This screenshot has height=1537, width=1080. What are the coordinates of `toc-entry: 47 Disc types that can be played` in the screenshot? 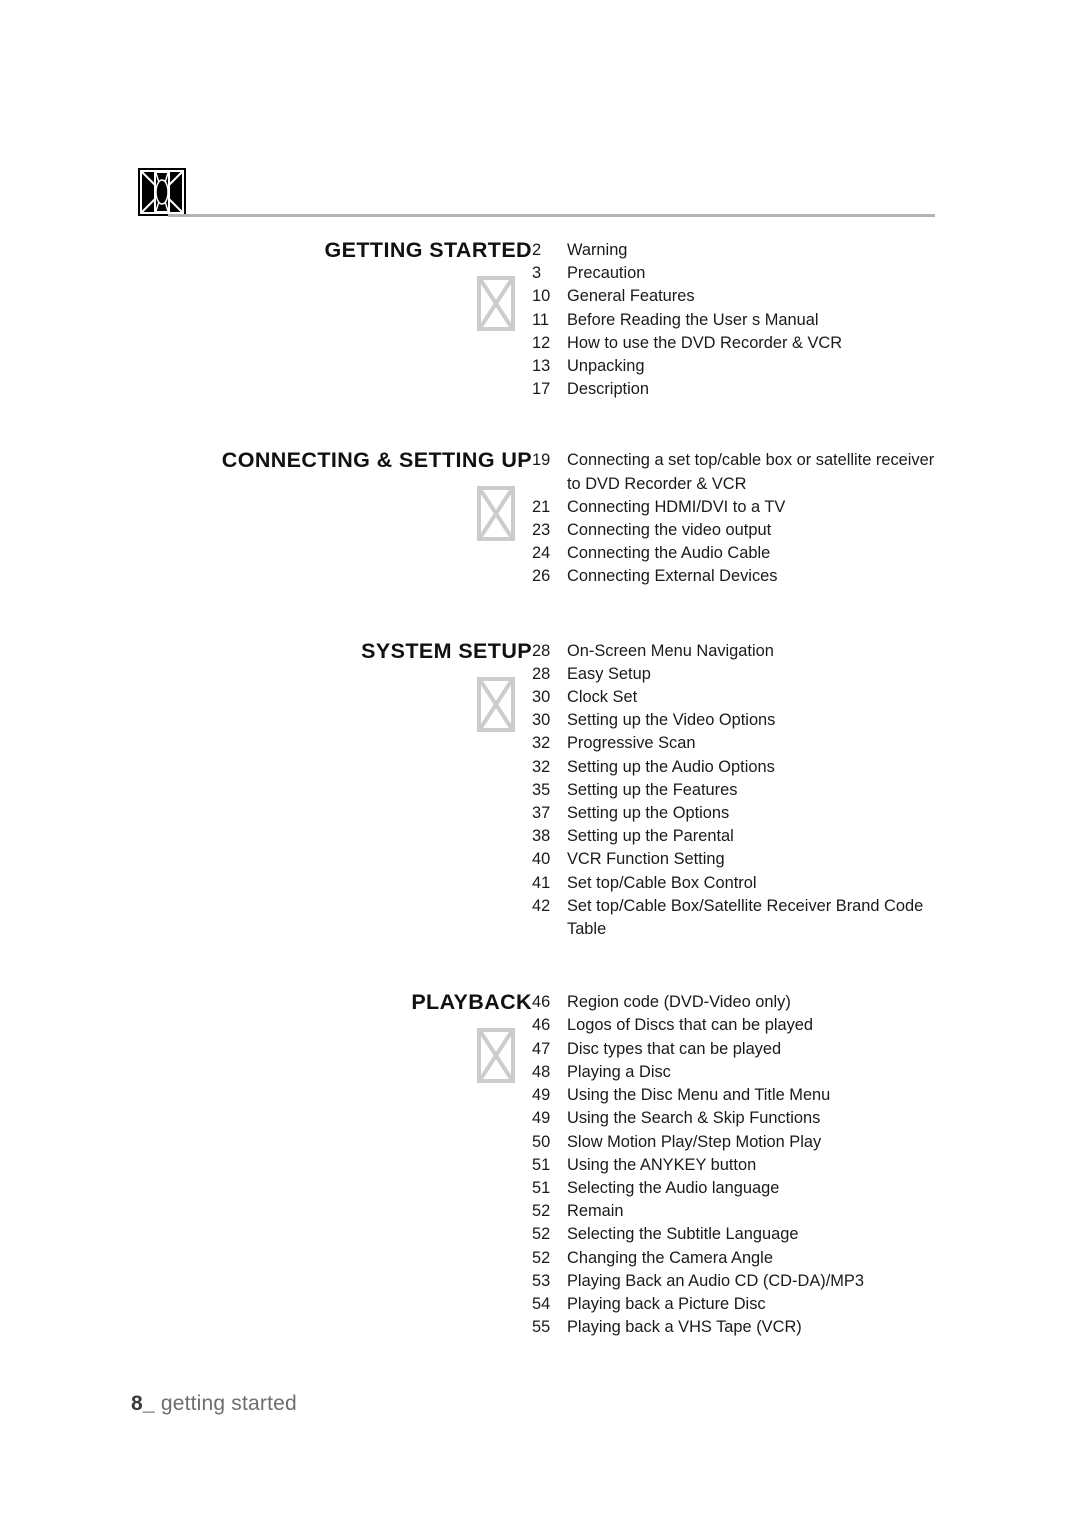 It's located at (806, 1049).